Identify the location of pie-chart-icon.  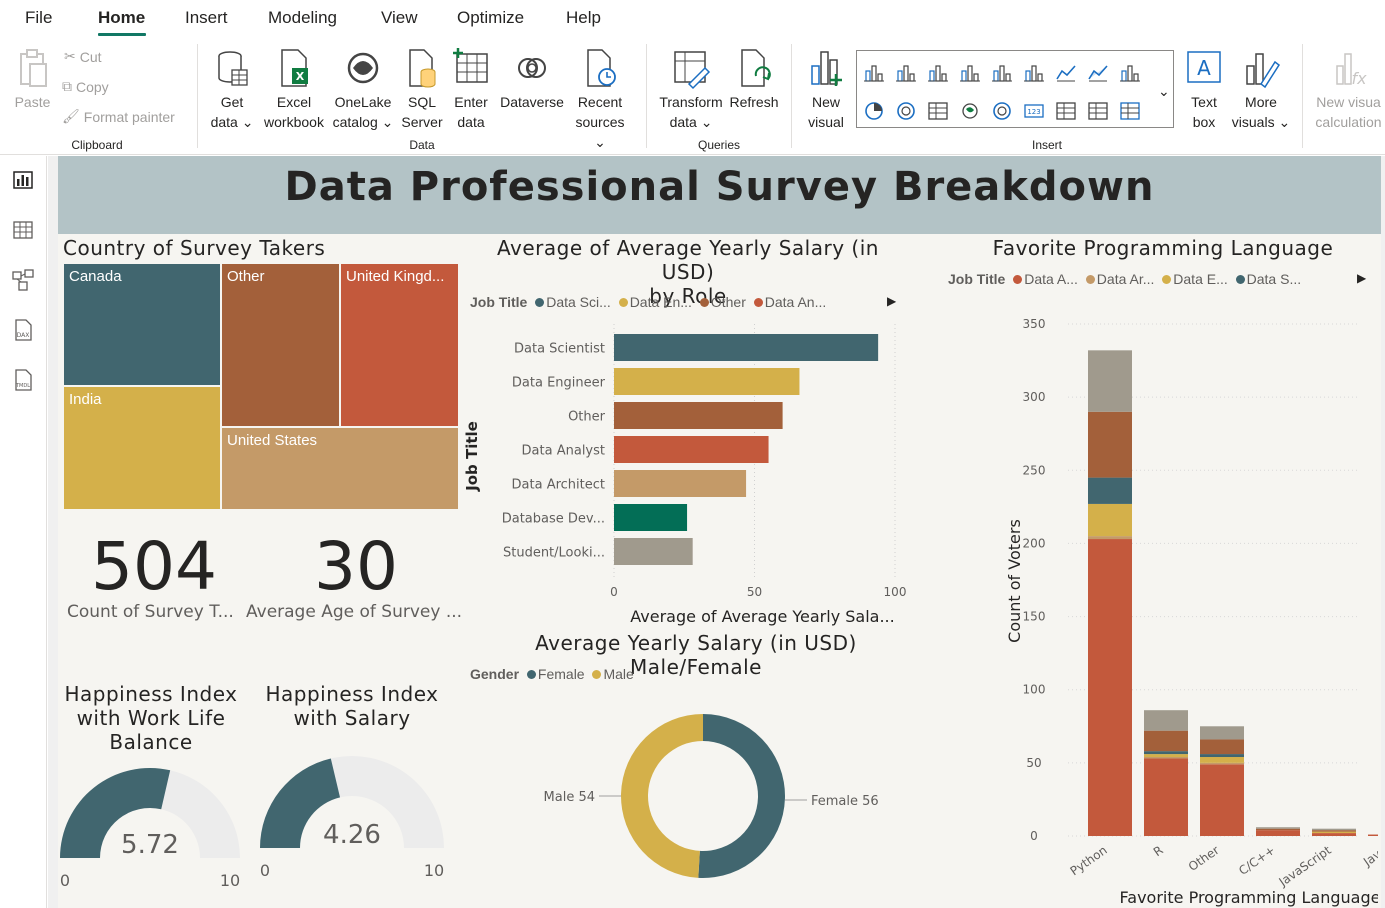
(874, 111).